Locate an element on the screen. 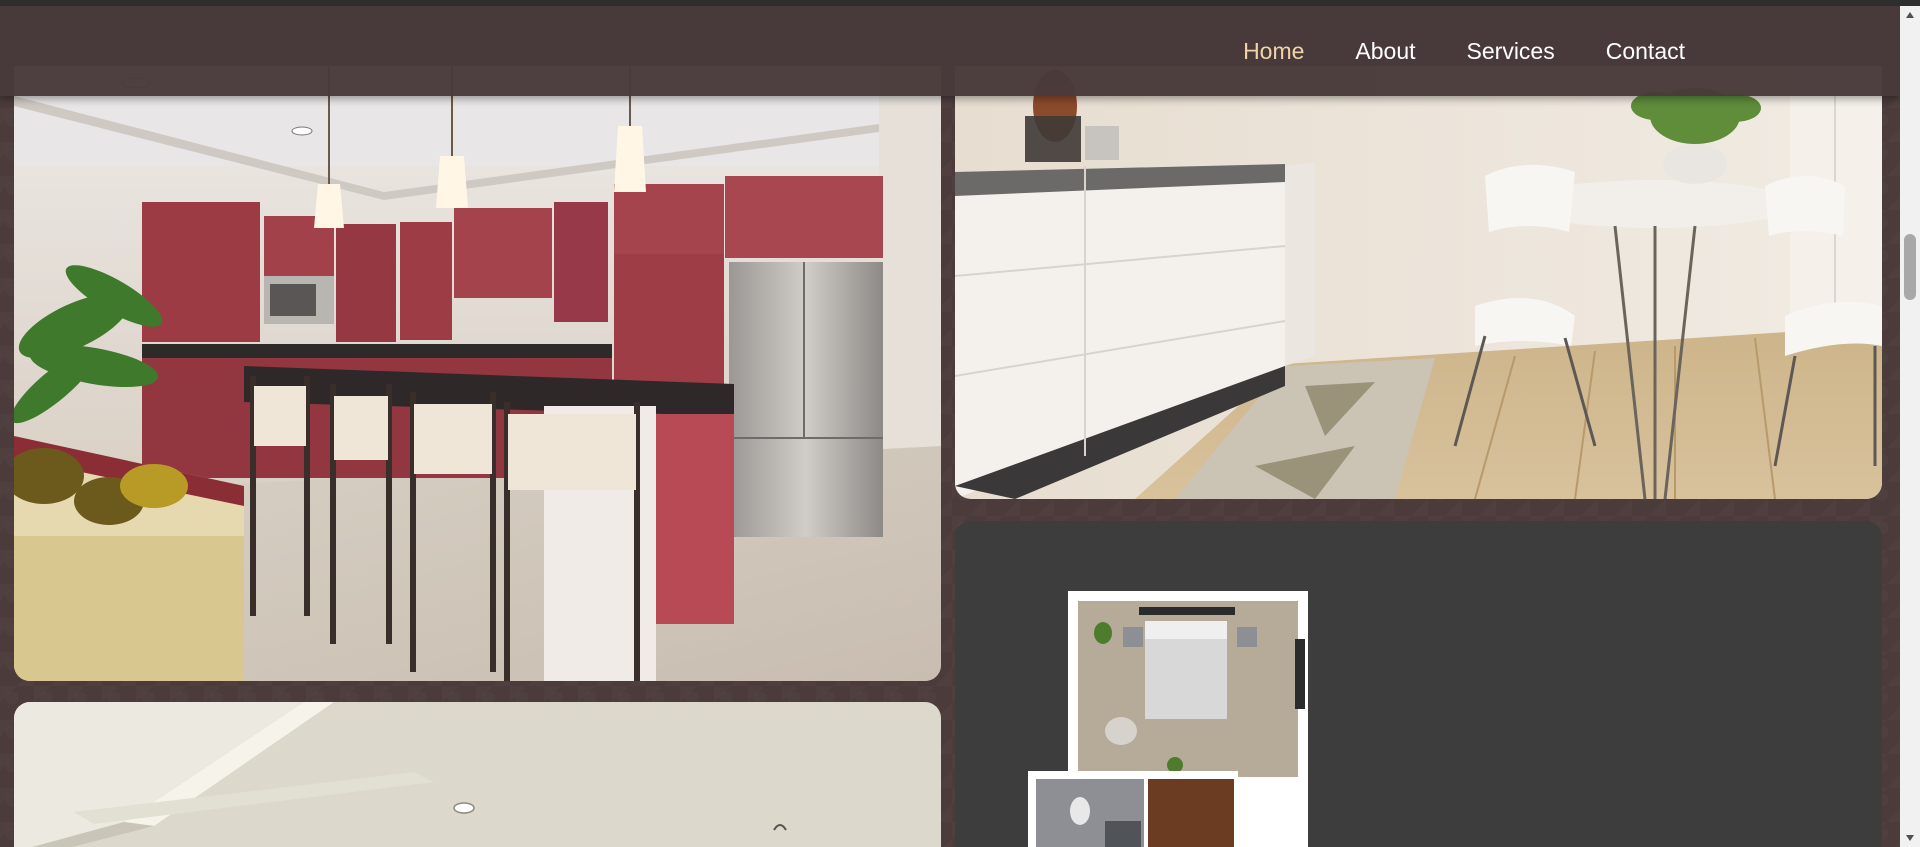 This screenshot has height=847, width=1920. triangle-down-icon is located at coordinates (1910, 838).